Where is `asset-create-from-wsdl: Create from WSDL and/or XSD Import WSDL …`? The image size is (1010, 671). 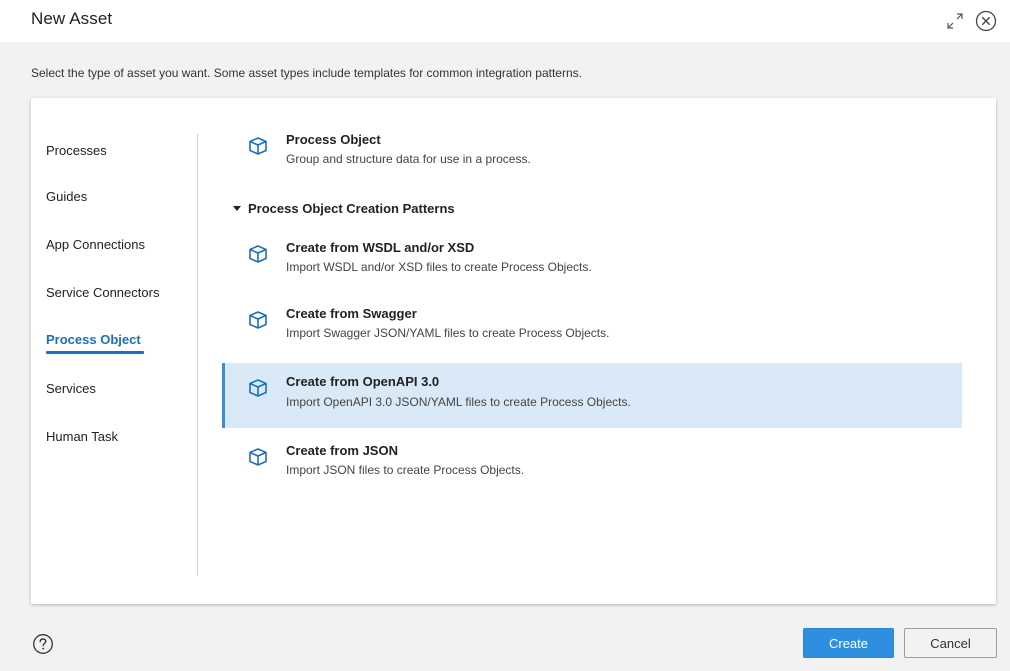
asset-create-from-wsdl: Create from WSDL and/or XSD Import WSDL … is located at coordinates (592, 260).